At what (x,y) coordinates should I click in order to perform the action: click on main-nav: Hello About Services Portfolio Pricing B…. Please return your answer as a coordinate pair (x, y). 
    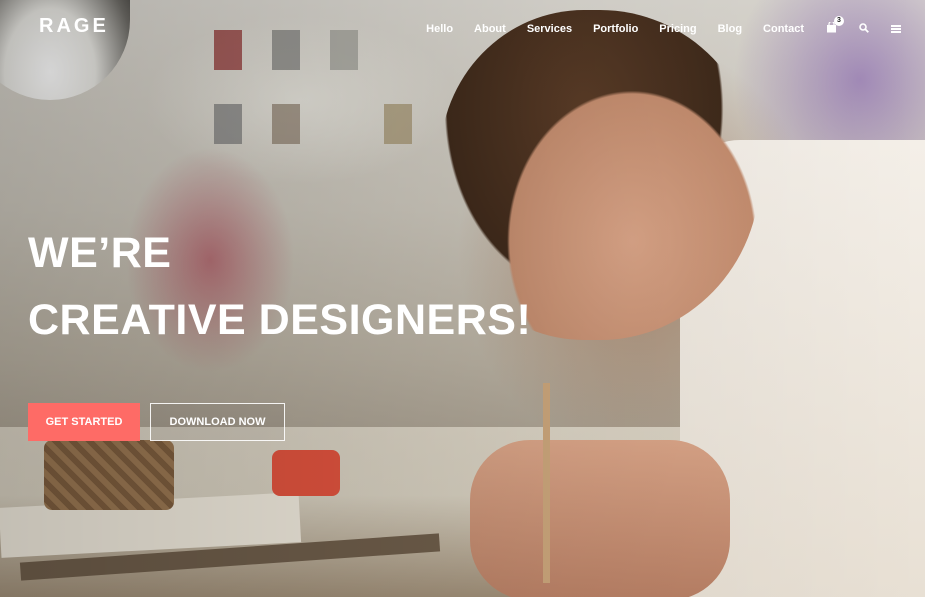
    Looking at the image, I should click on (653, 25).